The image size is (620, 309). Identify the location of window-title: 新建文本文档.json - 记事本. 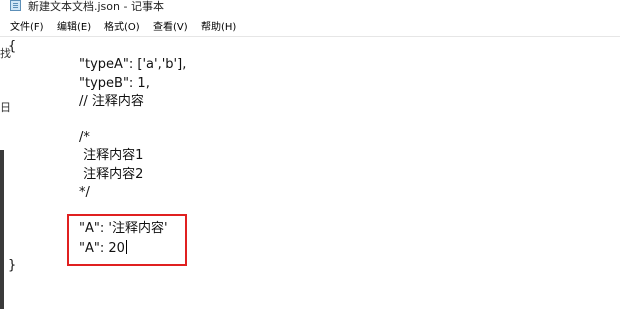
(96, 6).